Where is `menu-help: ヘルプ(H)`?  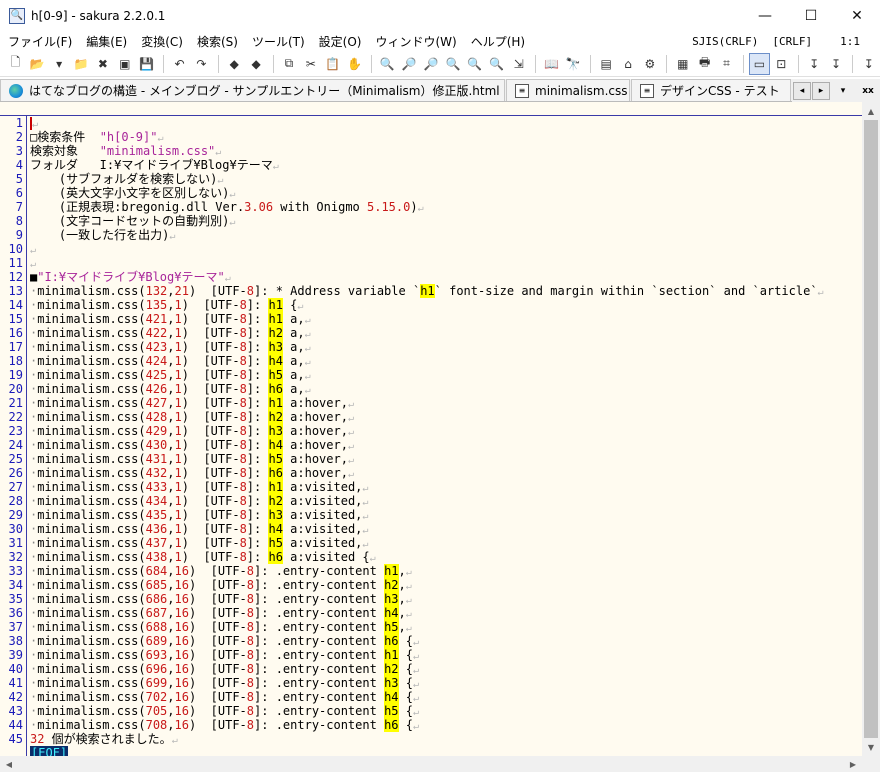 menu-help: ヘルプ(H) is located at coordinates (498, 41).